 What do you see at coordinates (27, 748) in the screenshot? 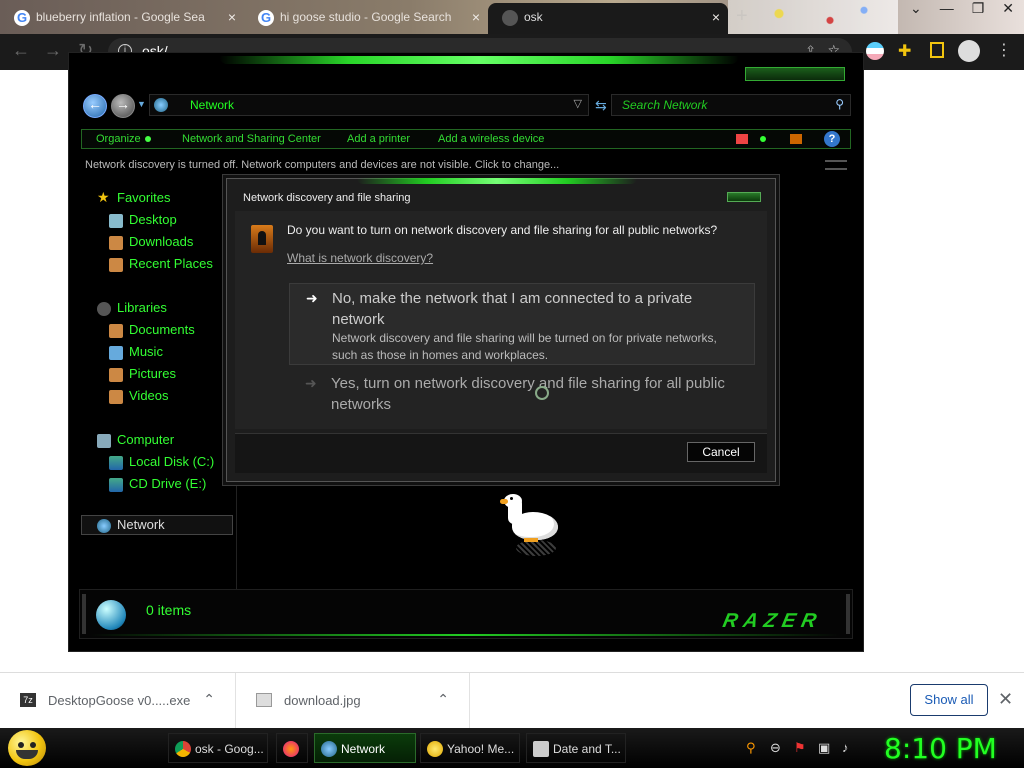
I see `start-smiley-icon` at bounding box center [27, 748].